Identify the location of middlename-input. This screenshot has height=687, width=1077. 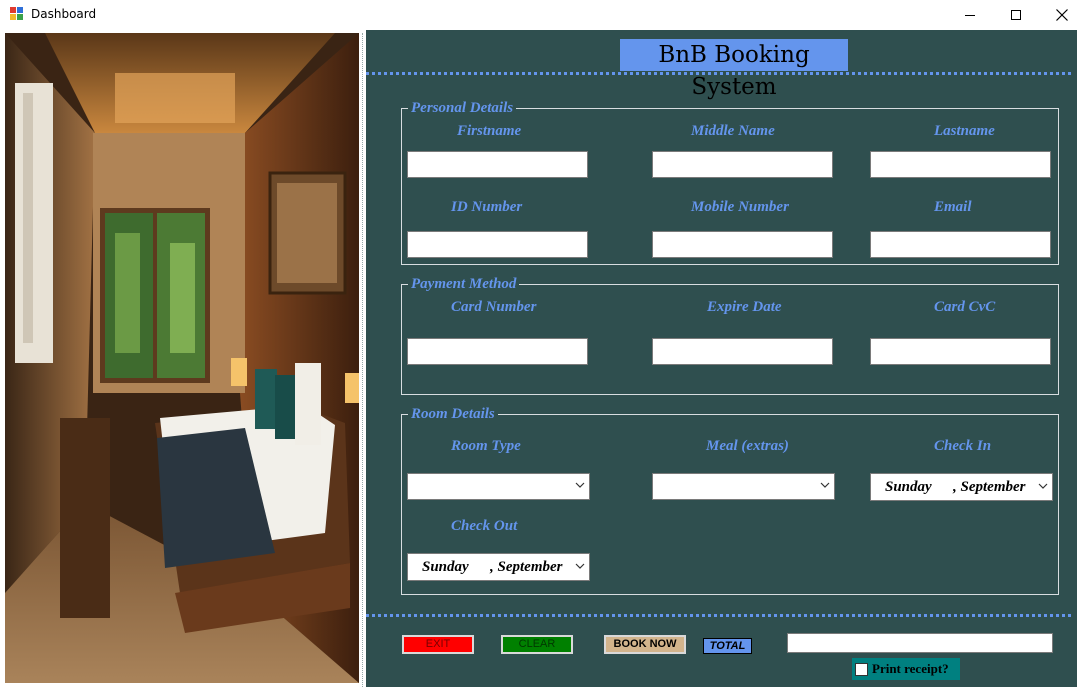
(742, 164).